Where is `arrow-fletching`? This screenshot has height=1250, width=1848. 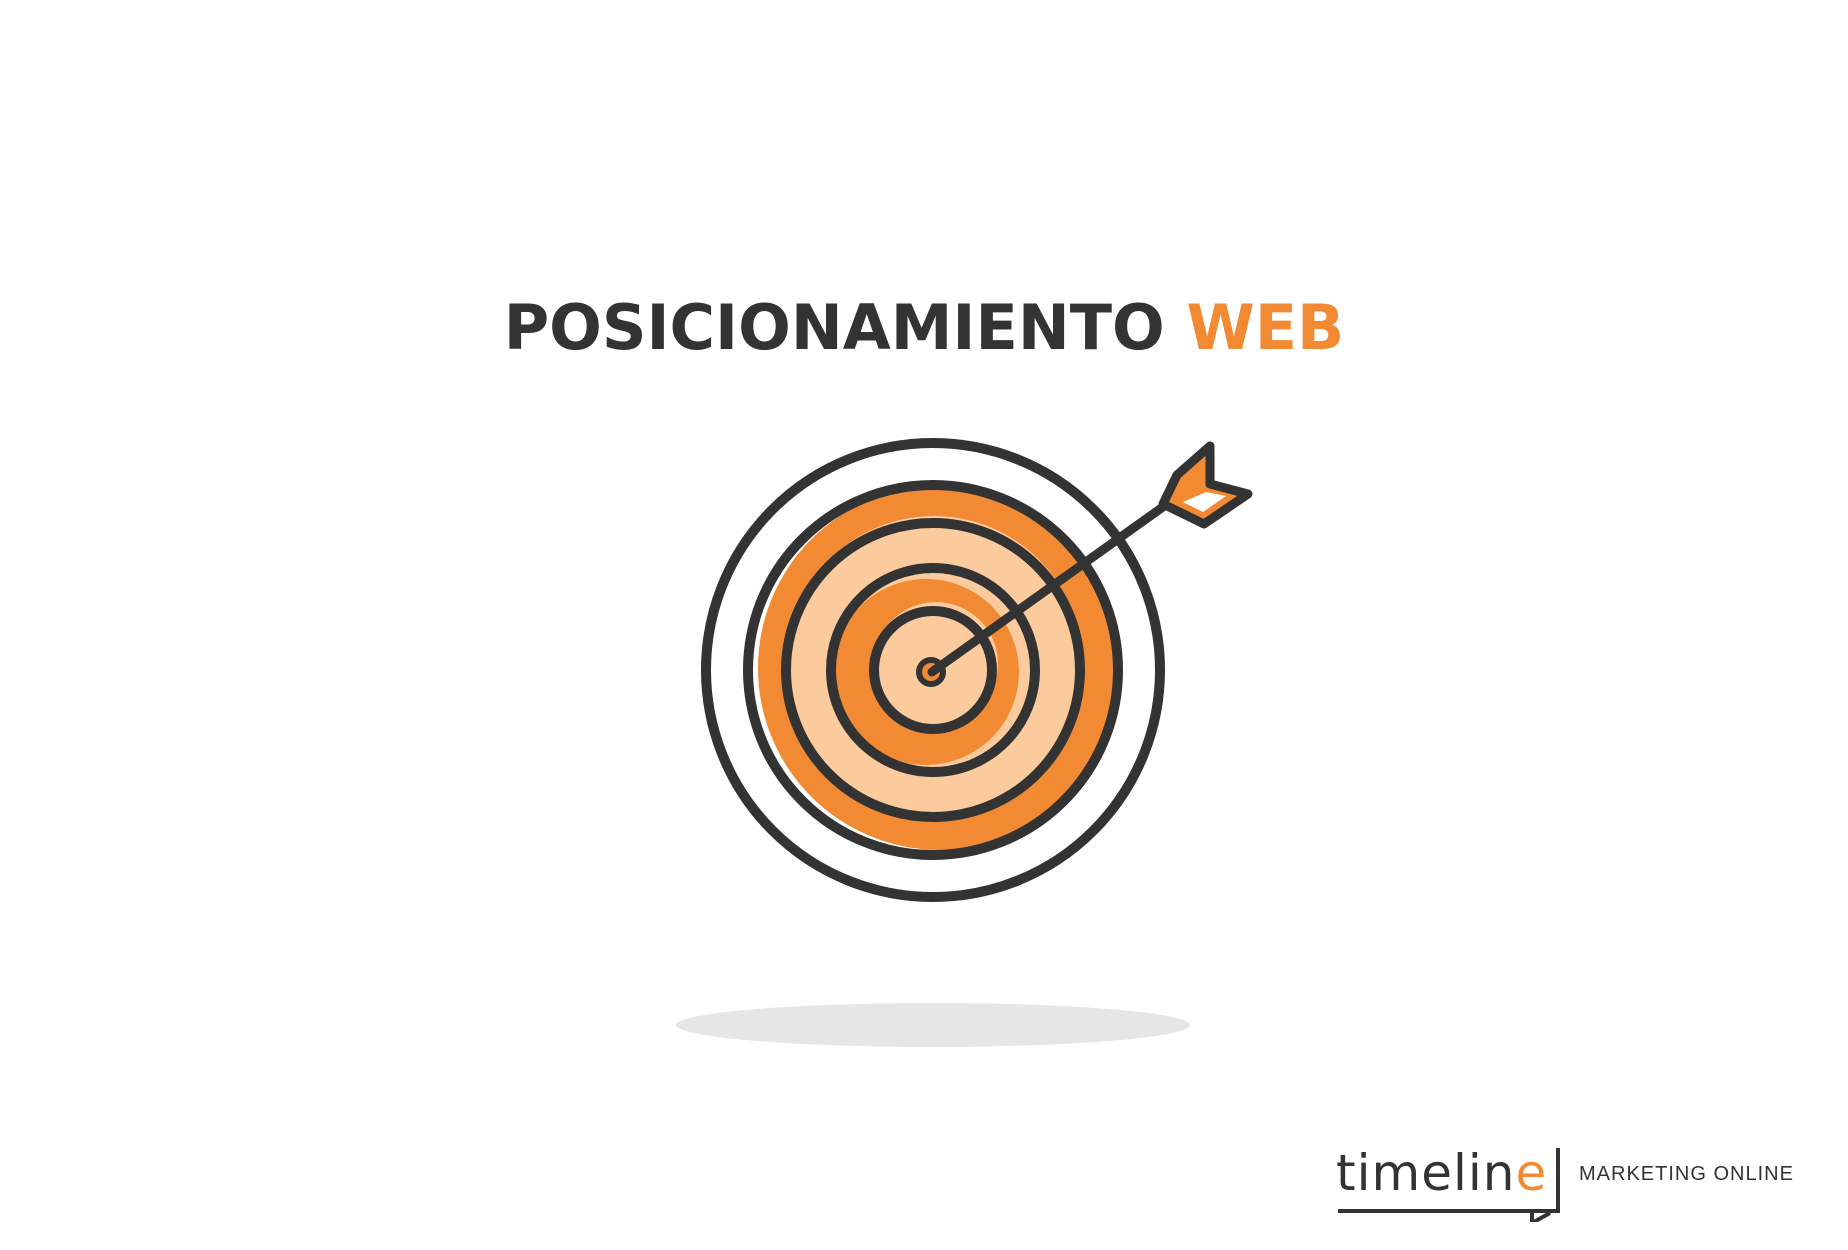 arrow-fletching is located at coordinates (1205, 485).